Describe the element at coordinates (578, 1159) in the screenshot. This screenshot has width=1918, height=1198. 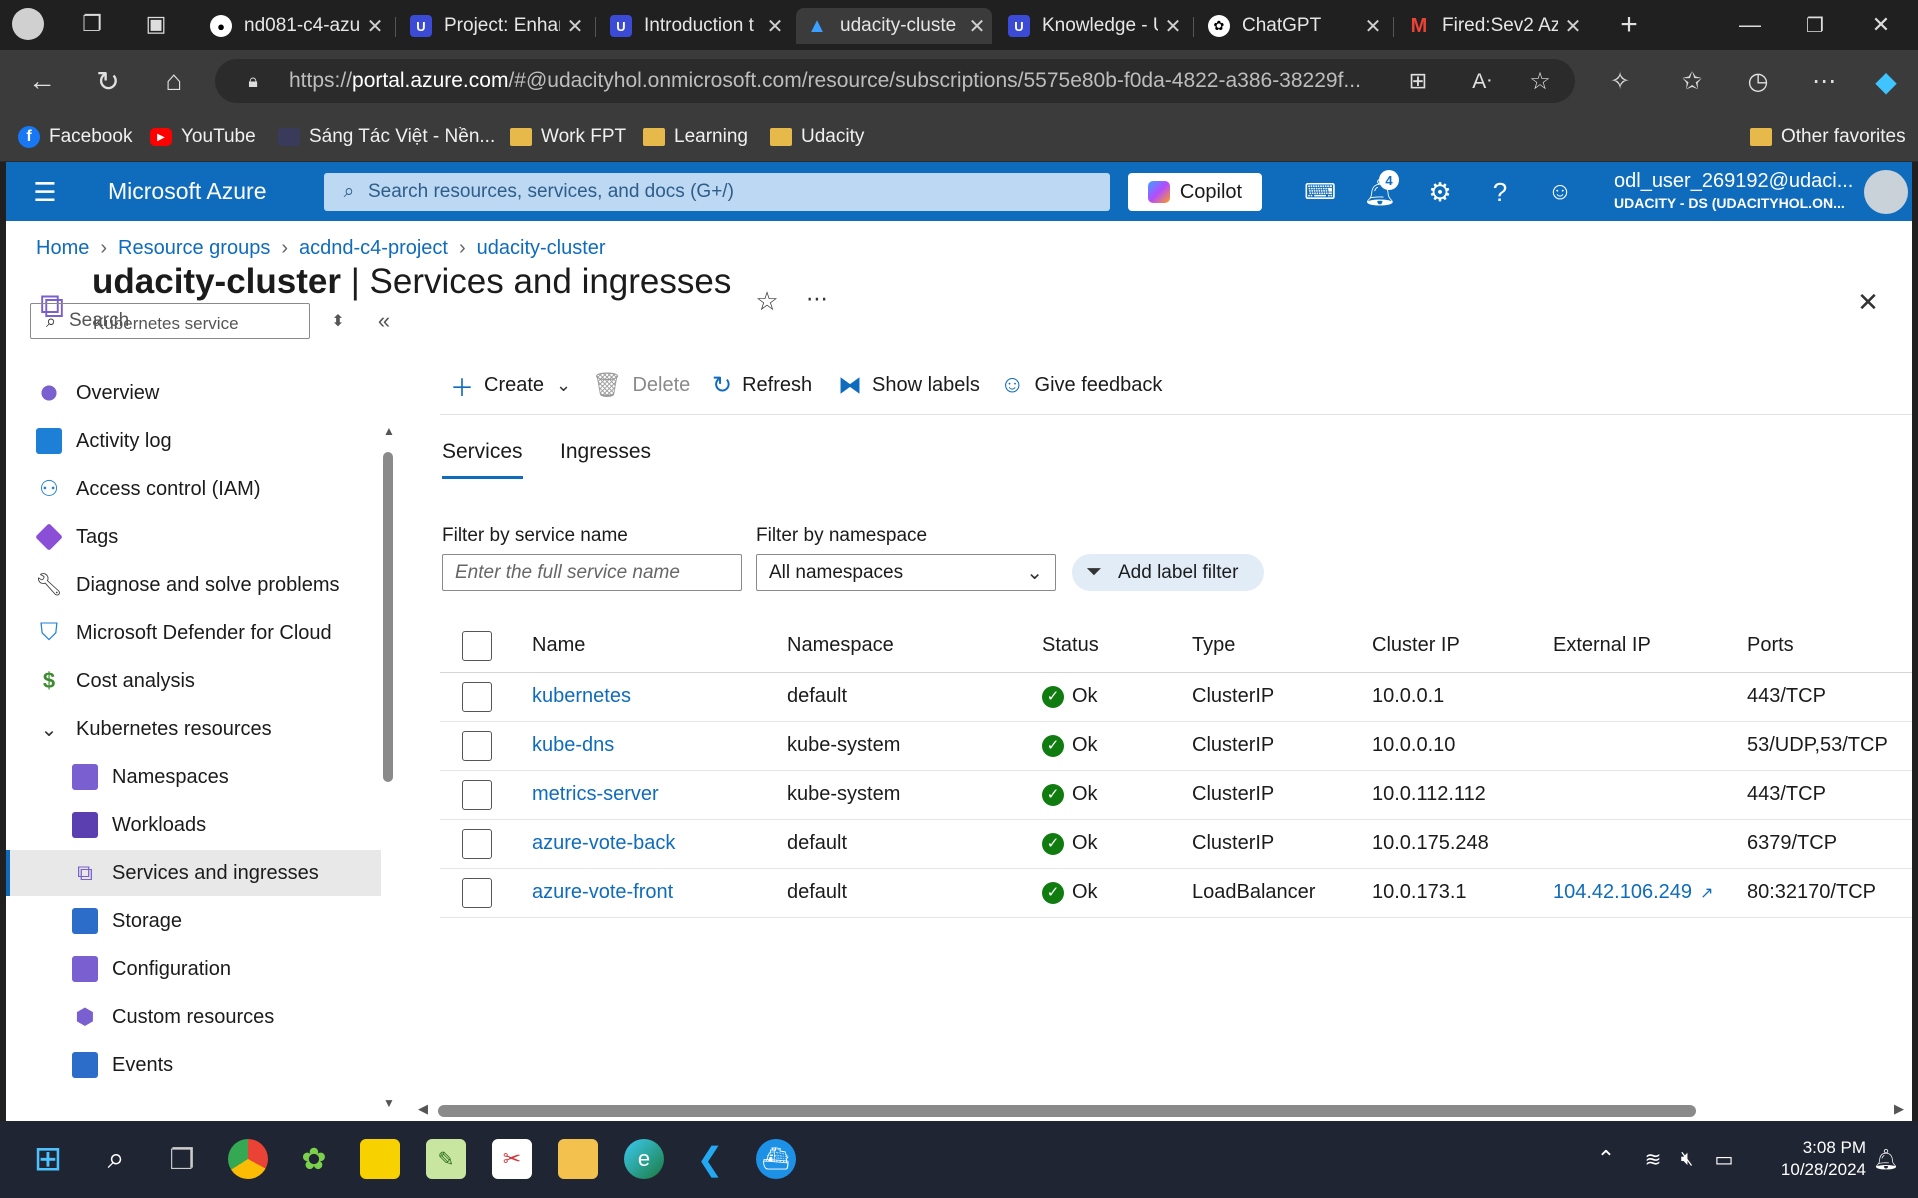
I see `file-explorer-icon` at that location.